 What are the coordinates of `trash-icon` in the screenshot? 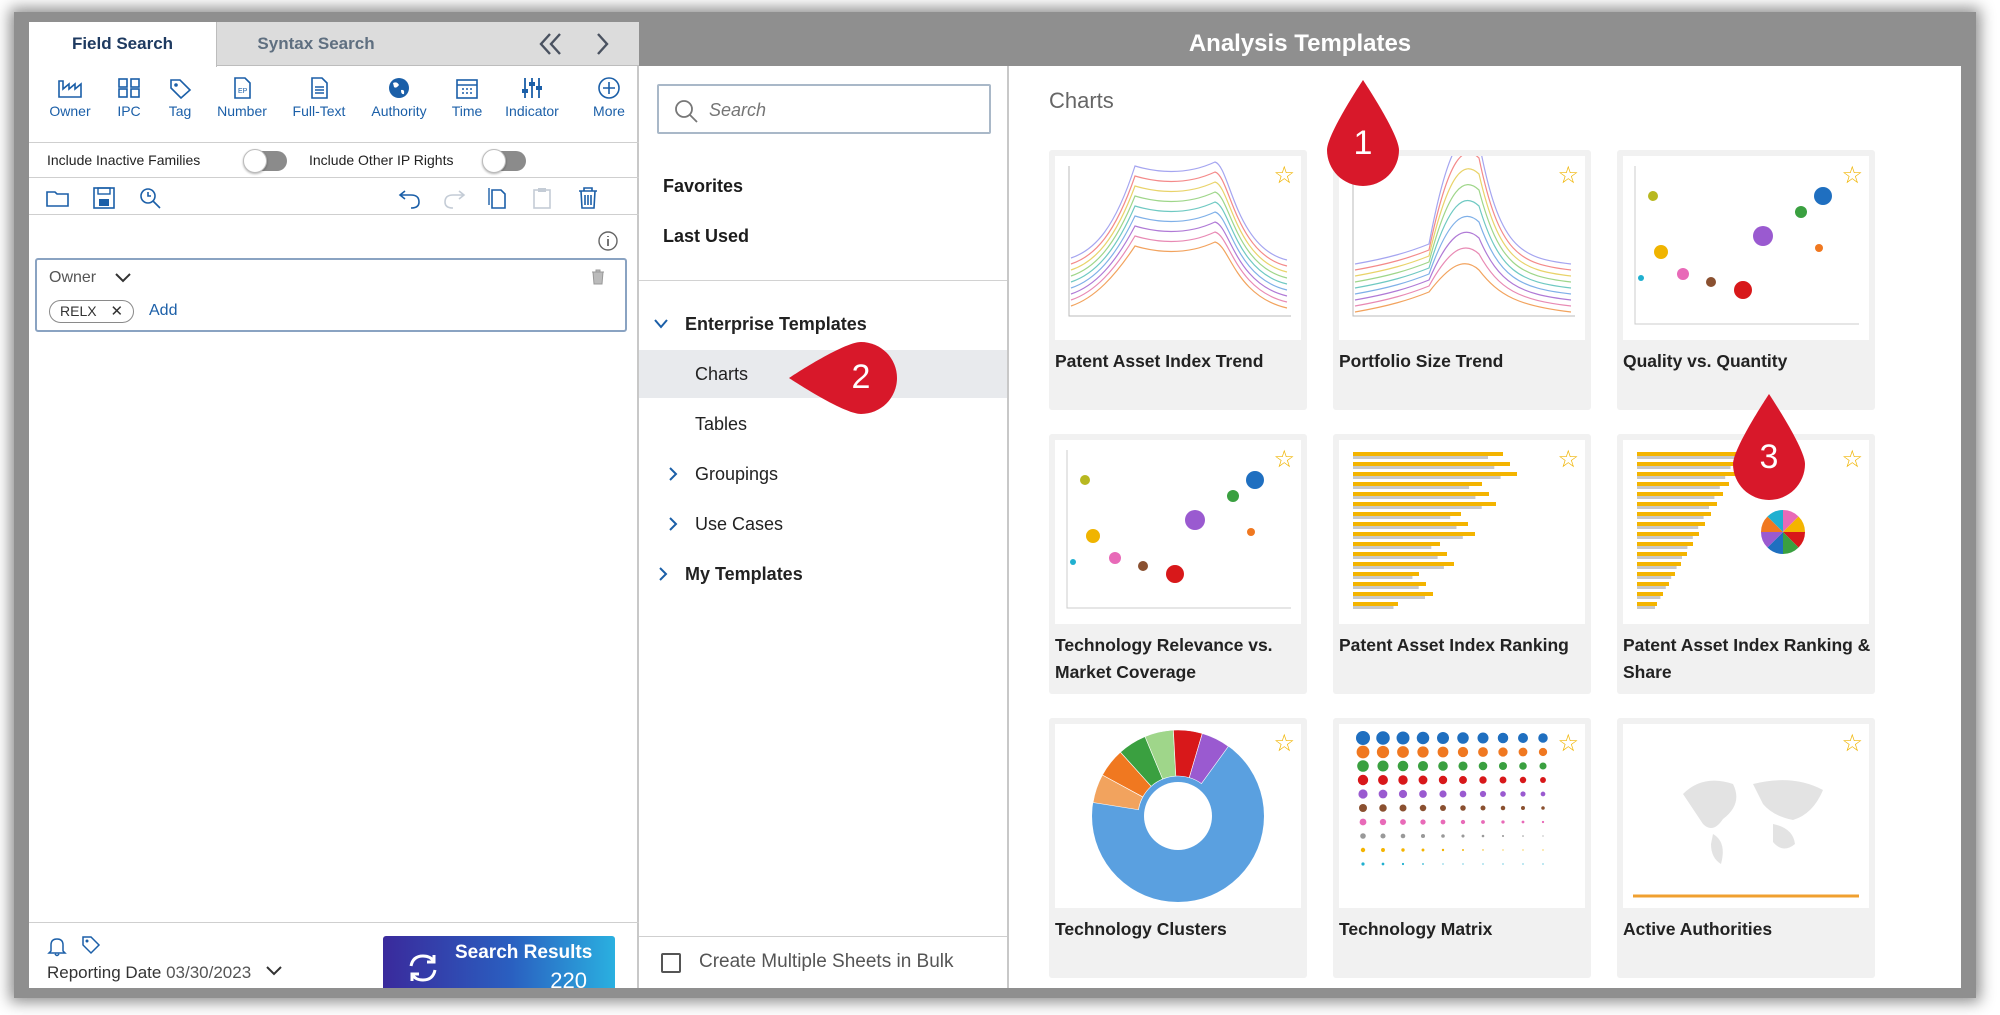 It's located at (588, 198).